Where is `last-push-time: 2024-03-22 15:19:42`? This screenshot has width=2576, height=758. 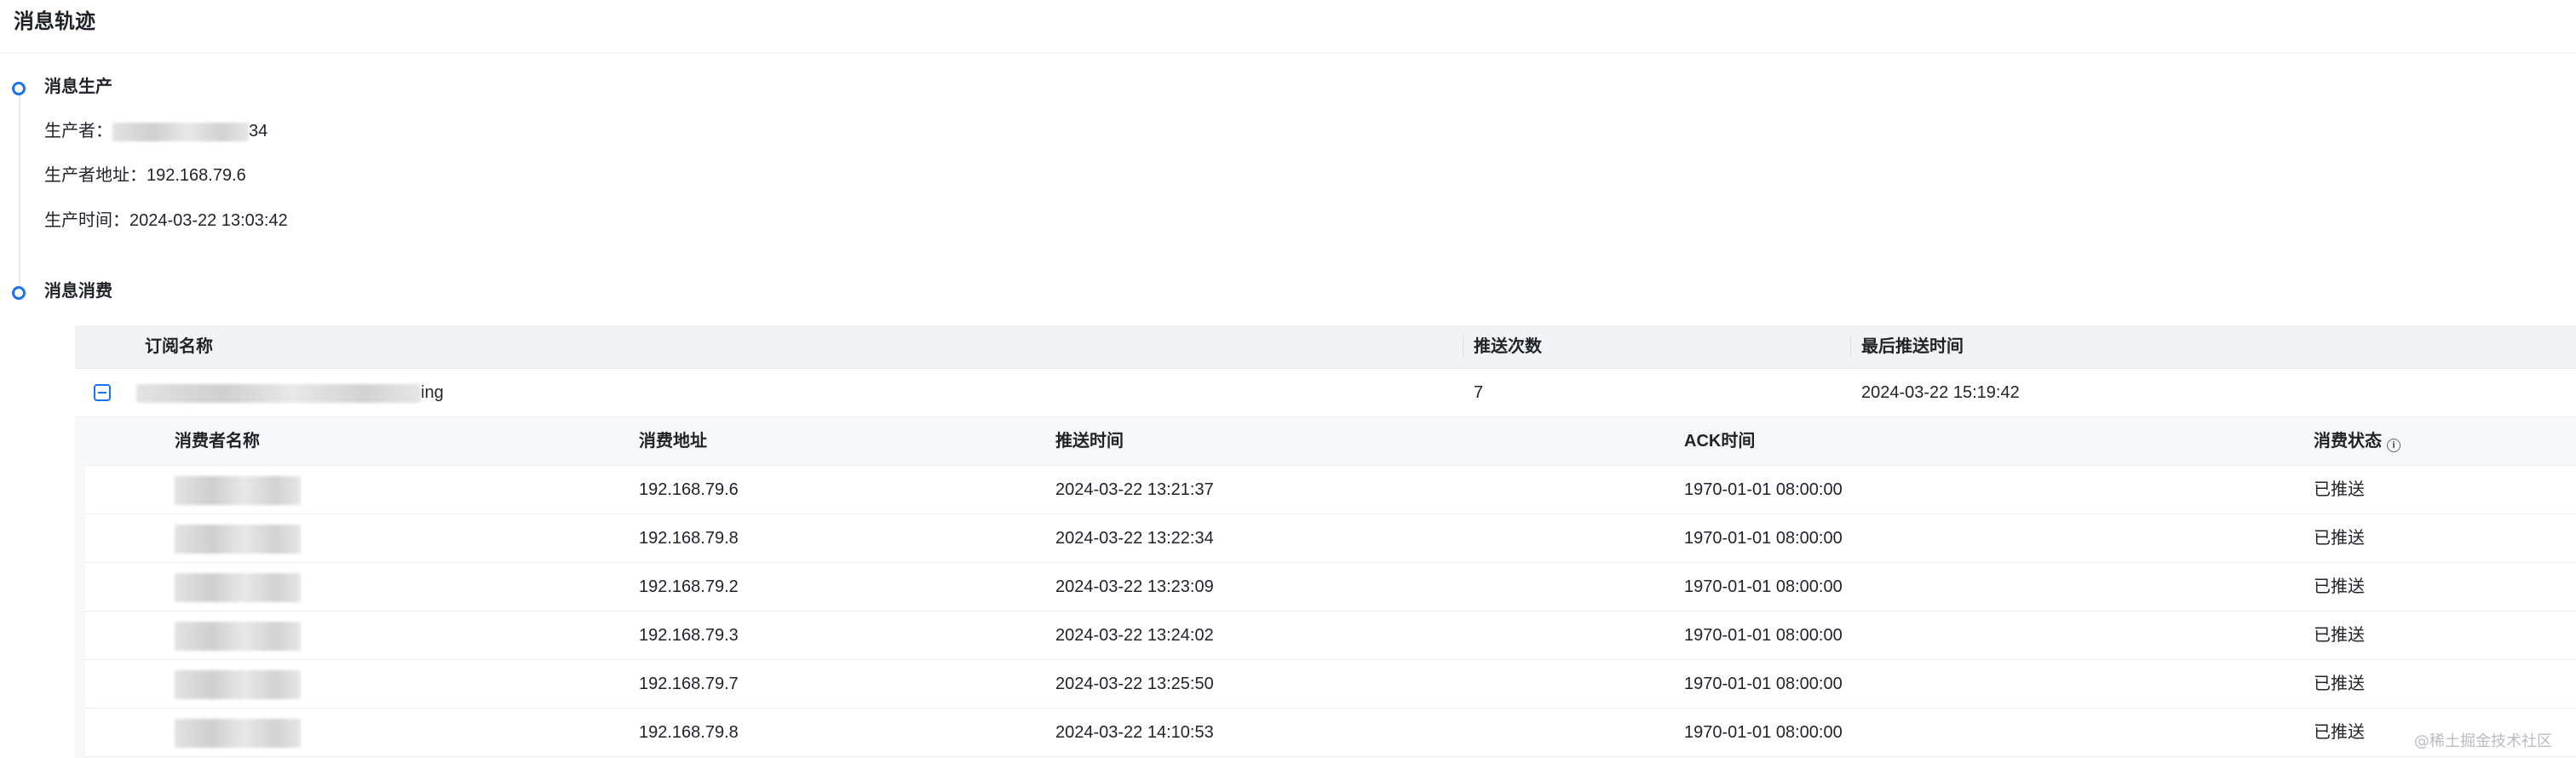 last-push-time: 2024-03-22 15:19:42 is located at coordinates (1941, 392).